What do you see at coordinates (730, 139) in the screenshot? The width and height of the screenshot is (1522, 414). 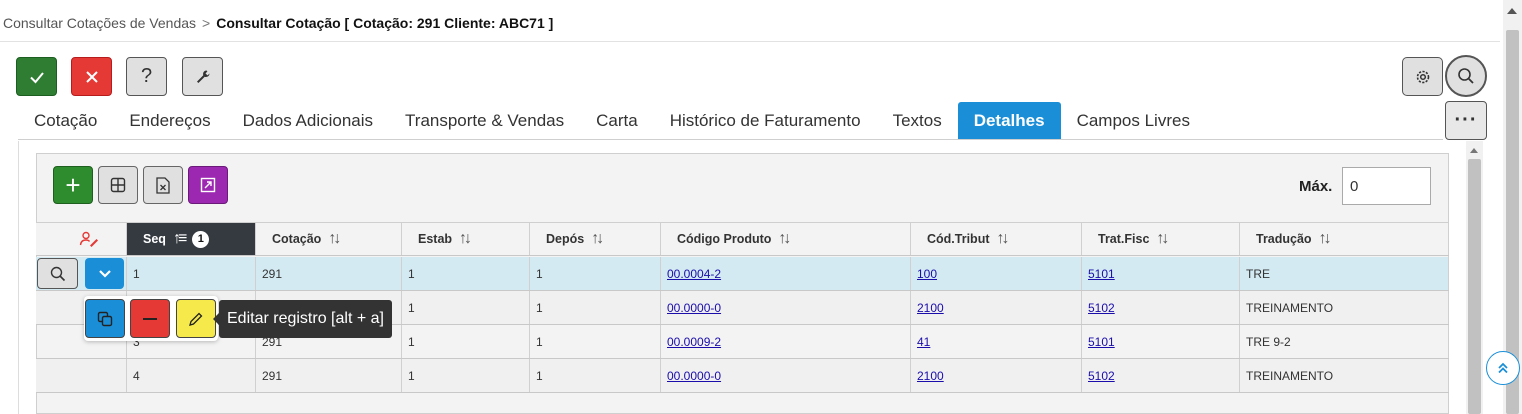 I see `tabs-divider` at bounding box center [730, 139].